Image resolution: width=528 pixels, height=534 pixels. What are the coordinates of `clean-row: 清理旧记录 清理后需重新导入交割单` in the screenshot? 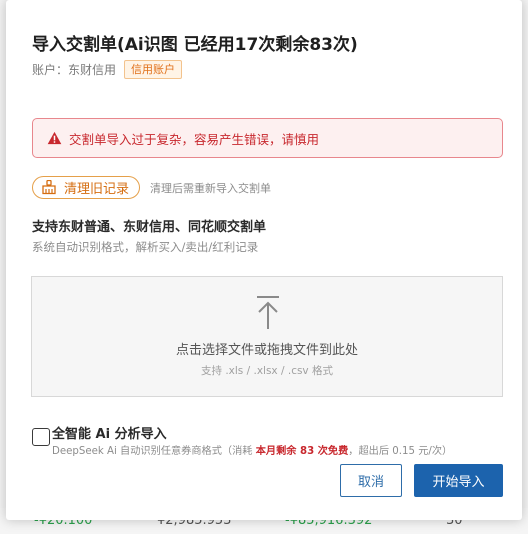 It's located at (151, 187).